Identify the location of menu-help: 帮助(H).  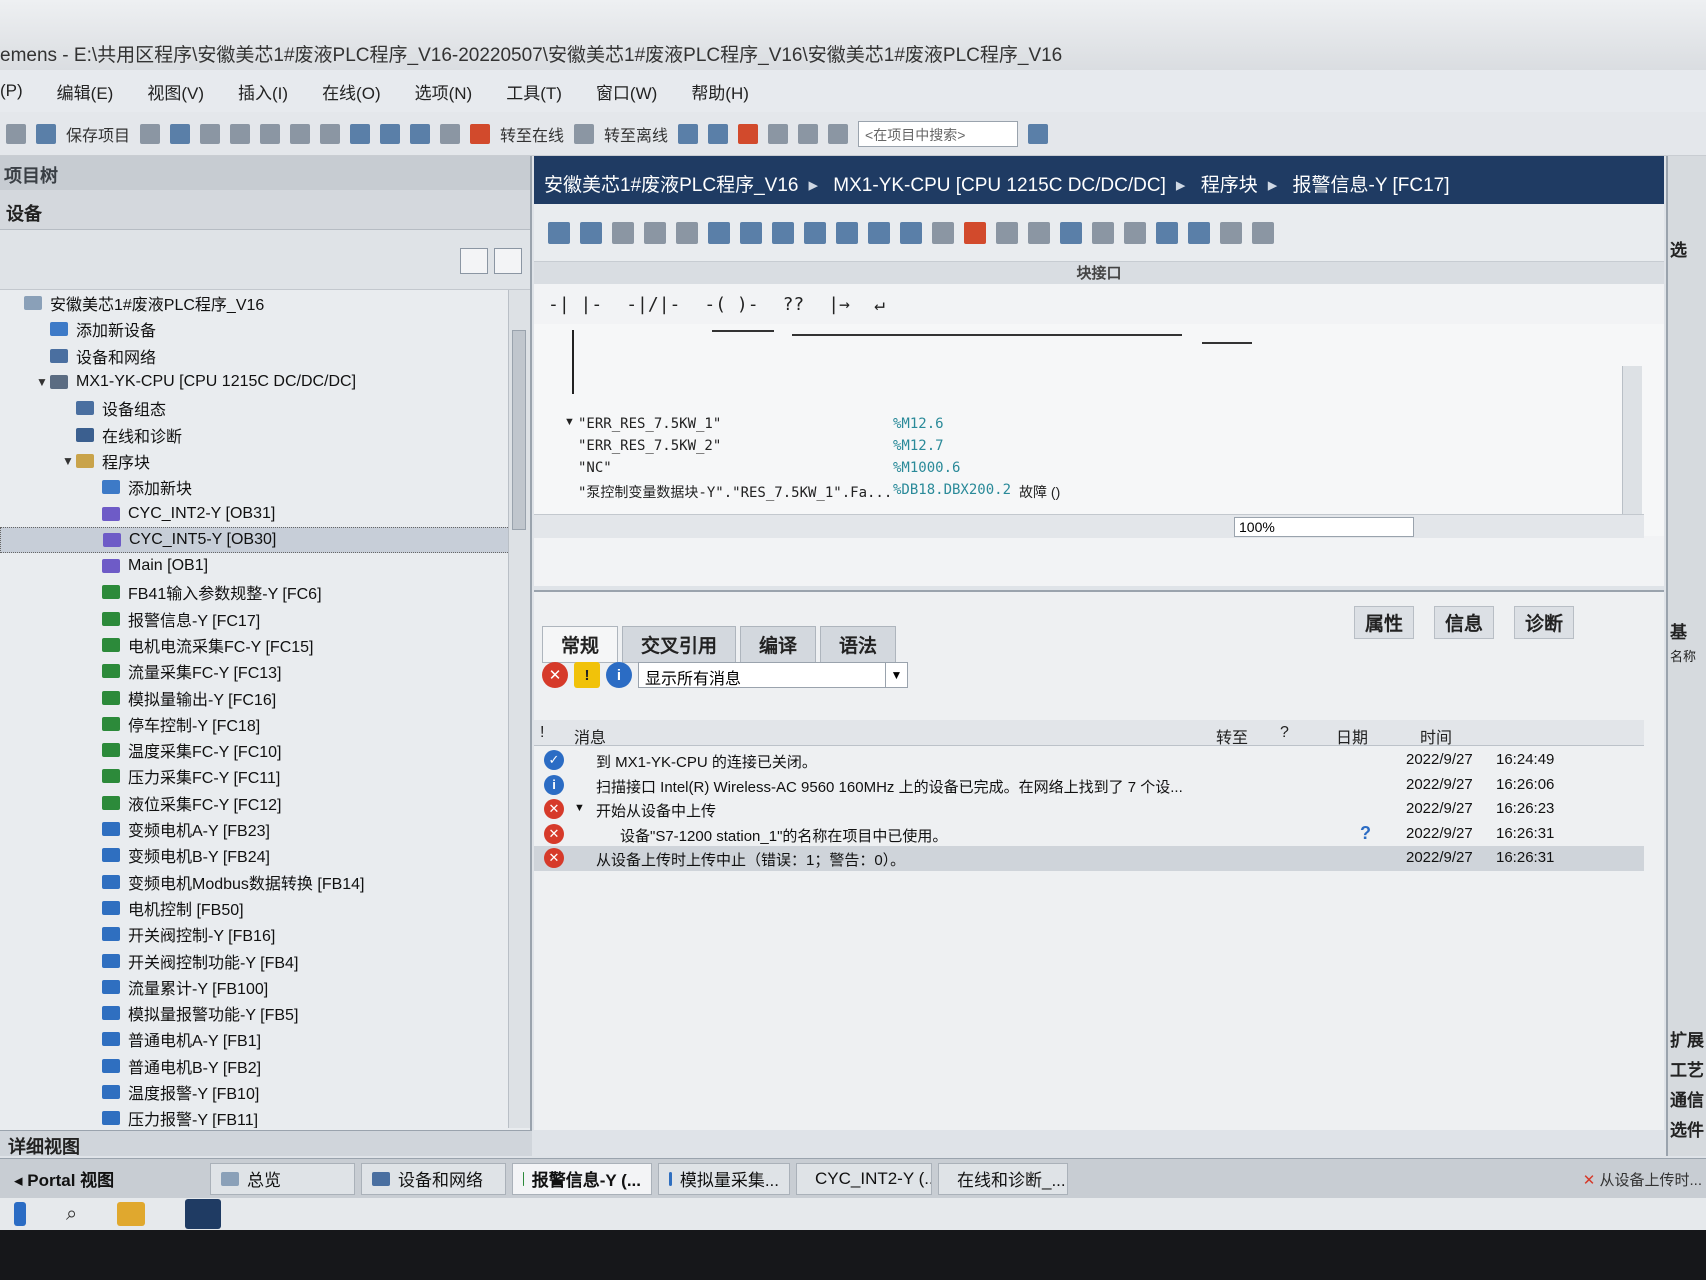
(720, 91).